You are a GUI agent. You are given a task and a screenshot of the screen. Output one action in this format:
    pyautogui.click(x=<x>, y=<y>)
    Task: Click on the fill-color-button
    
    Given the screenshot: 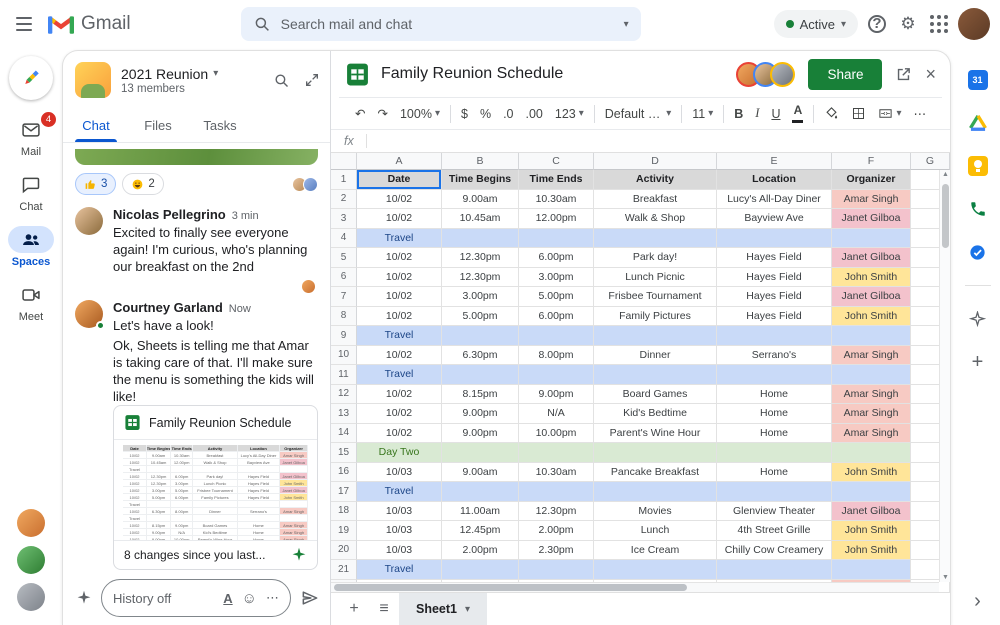 What is the action you would take?
    pyautogui.click(x=831, y=113)
    